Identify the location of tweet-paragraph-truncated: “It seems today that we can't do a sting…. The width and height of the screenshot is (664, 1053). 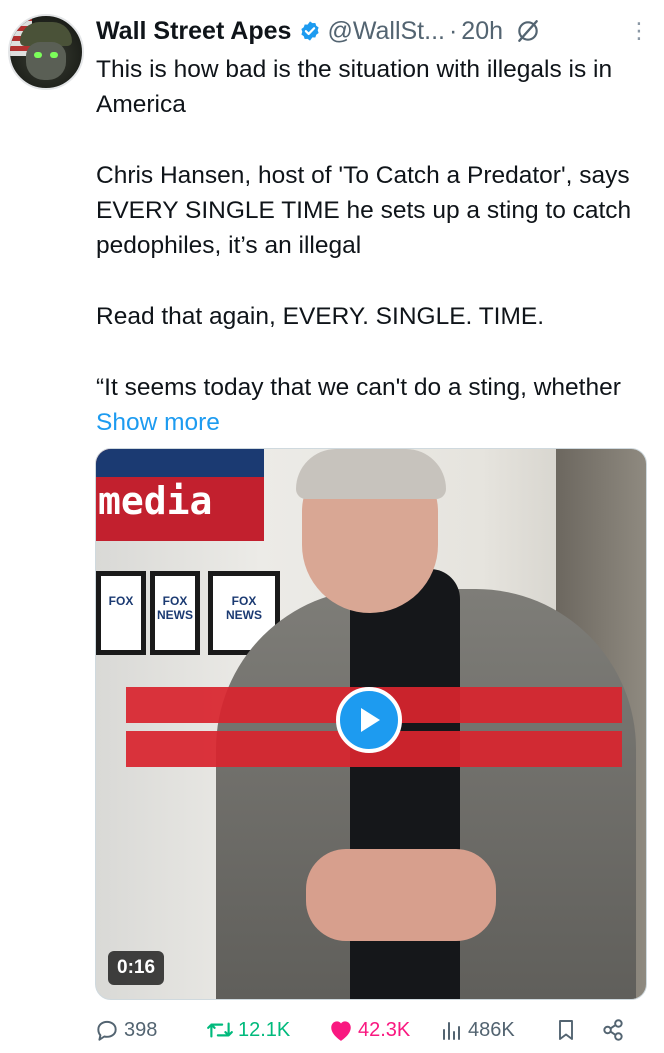
(374, 405).